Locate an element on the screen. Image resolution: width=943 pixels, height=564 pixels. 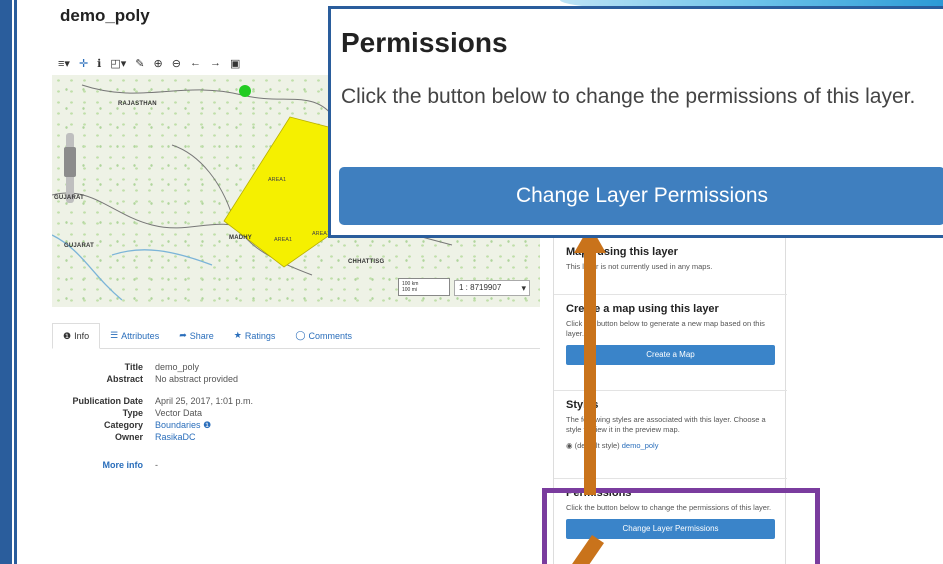
info-key: Category is located at coordinates (123, 425).